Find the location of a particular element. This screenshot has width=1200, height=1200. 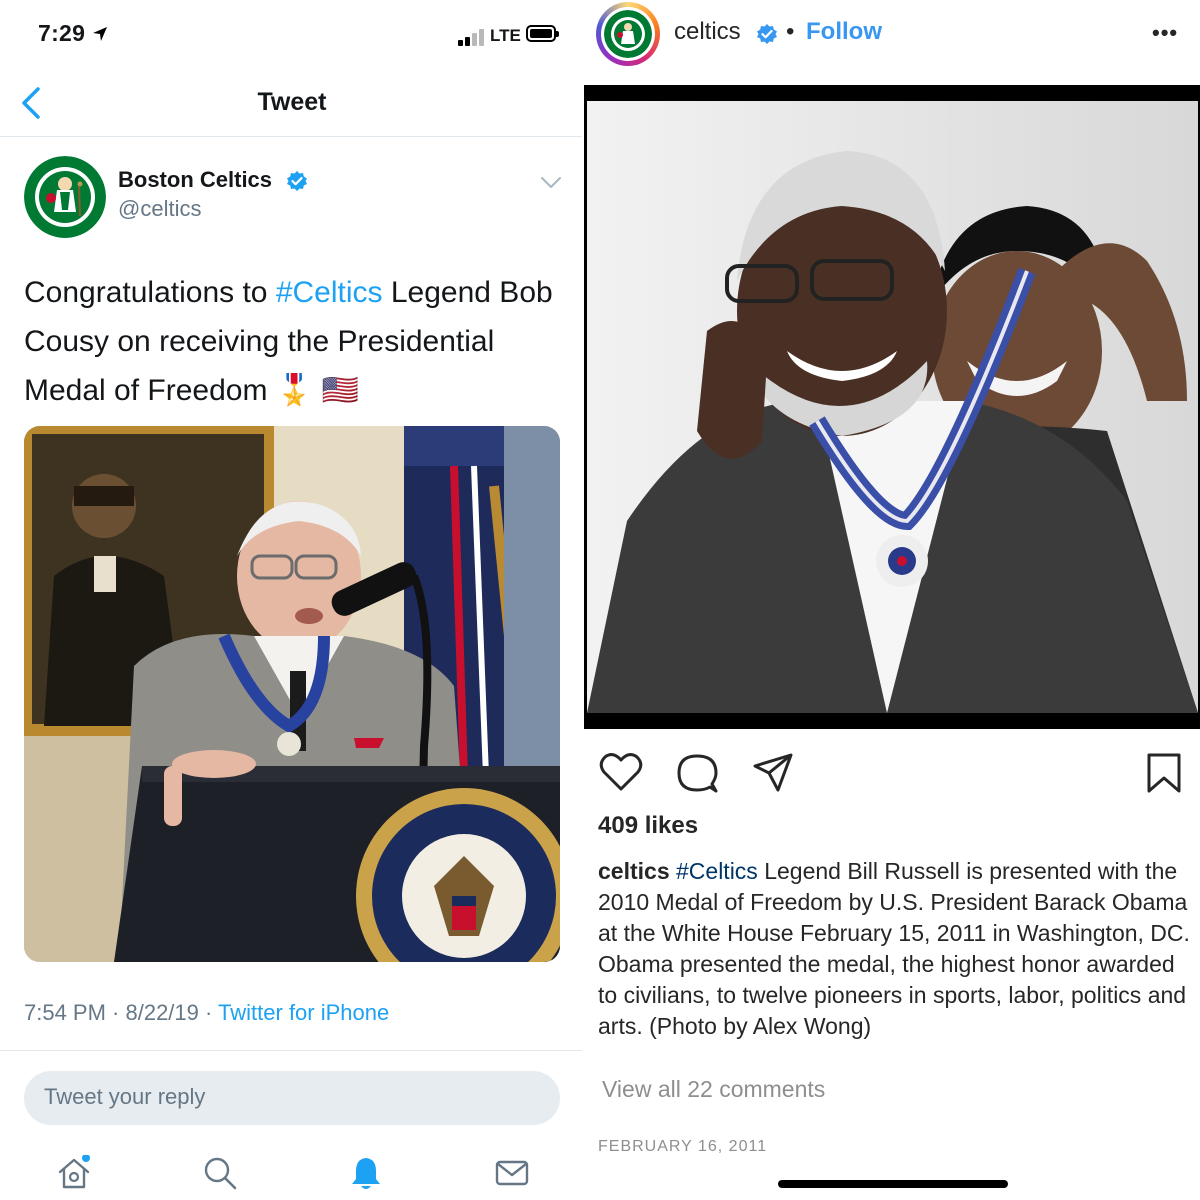

follow-button: Follow is located at coordinates (844, 32).